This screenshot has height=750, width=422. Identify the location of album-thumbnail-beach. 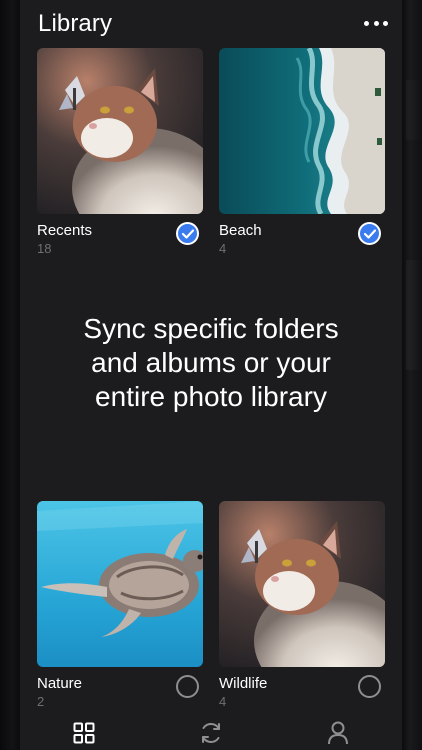
(302, 131).